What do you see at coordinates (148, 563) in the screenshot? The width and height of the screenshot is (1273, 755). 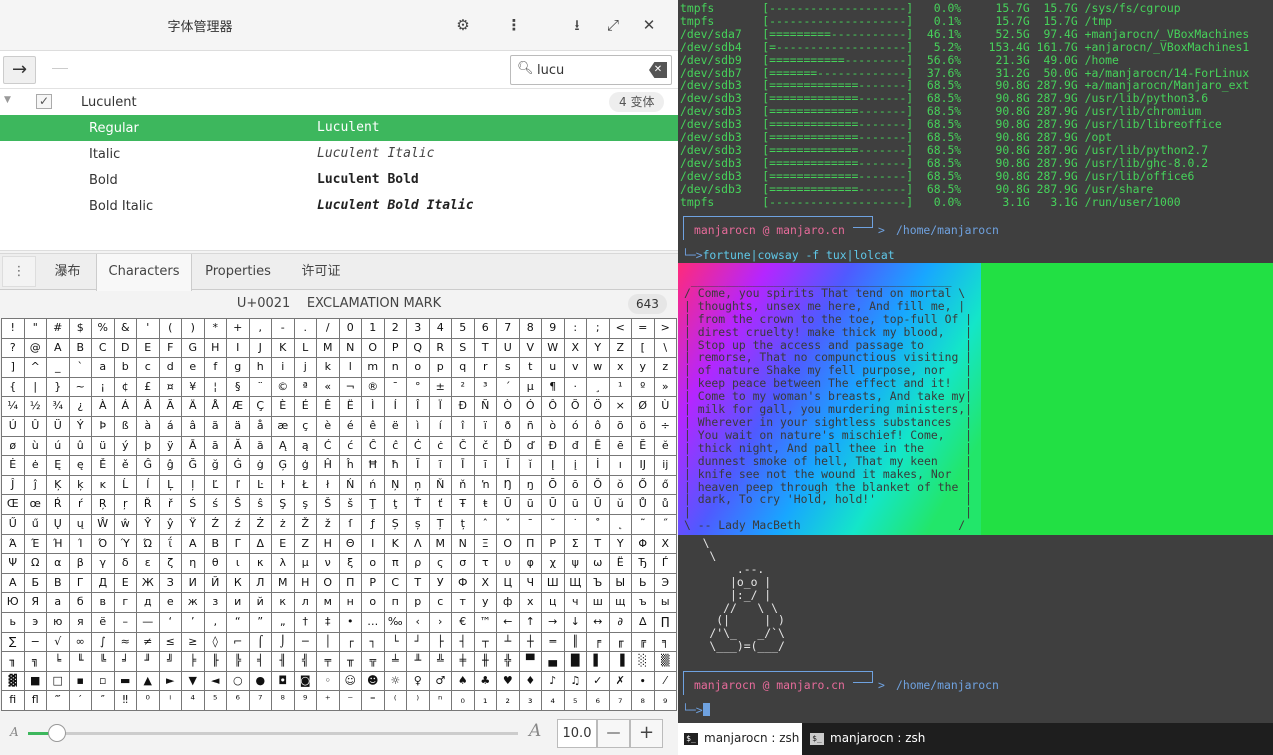 I see `glyph-cell: ε` at bounding box center [148, 563].